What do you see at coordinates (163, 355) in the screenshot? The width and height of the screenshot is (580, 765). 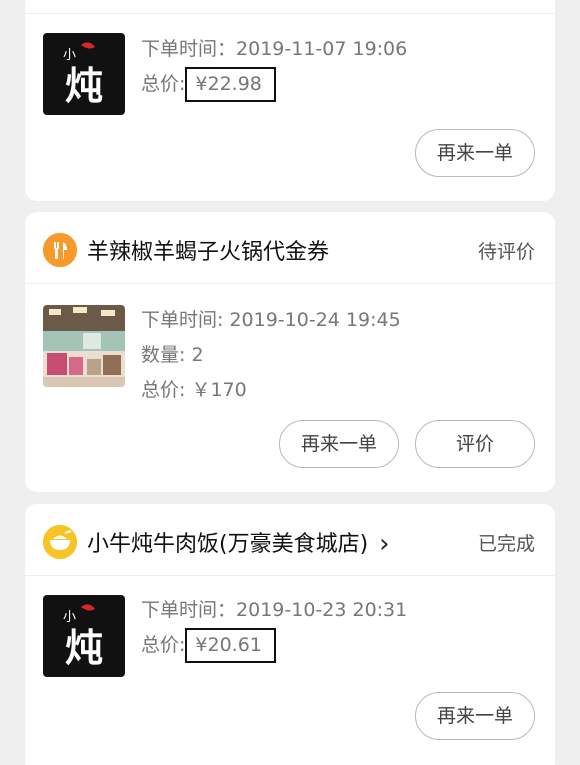 I see `quantity-label: 数量:` at bounding box center [163, 355].